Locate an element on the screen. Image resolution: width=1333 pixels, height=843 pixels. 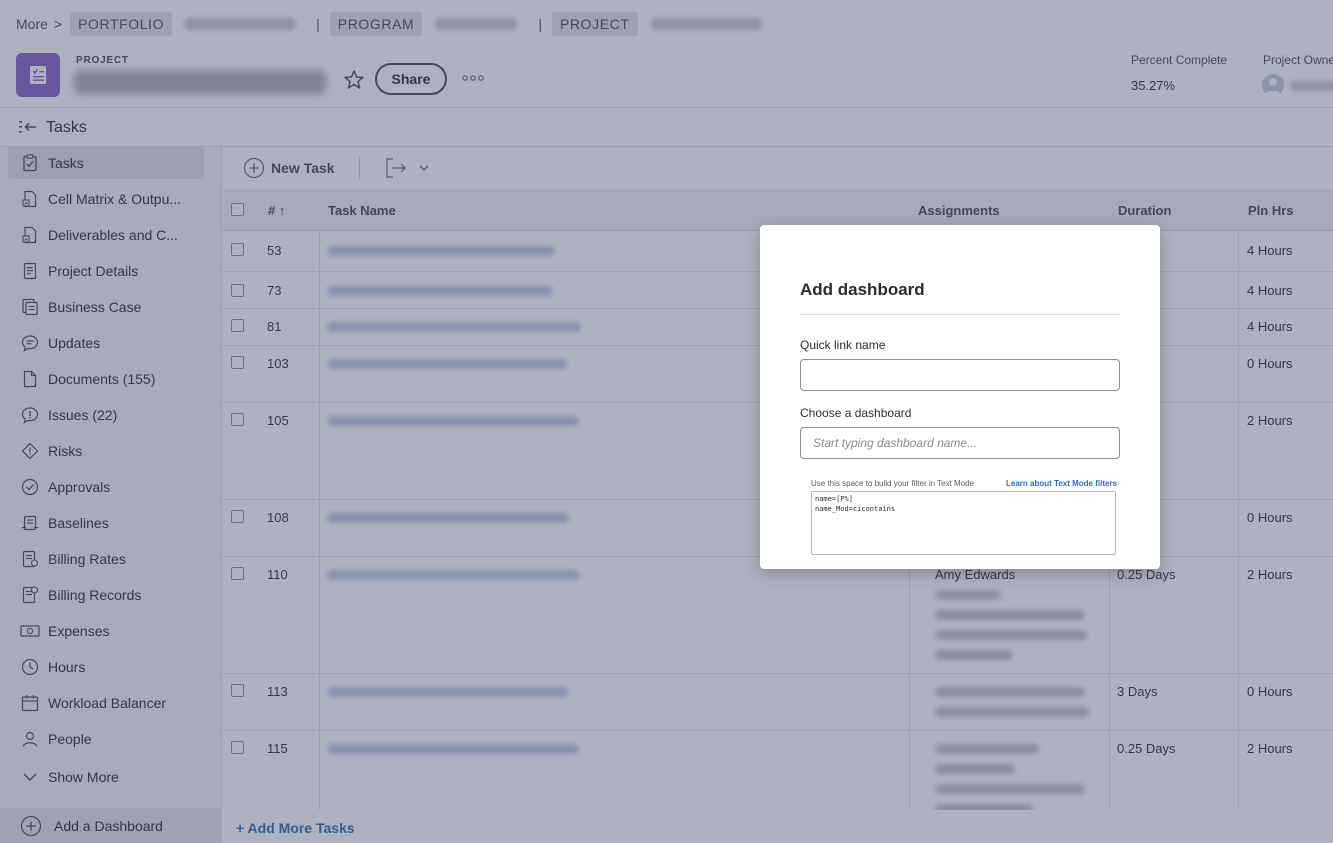
choose-dashboard-label: Choose a dashboard is located at coordinates (856, 413).